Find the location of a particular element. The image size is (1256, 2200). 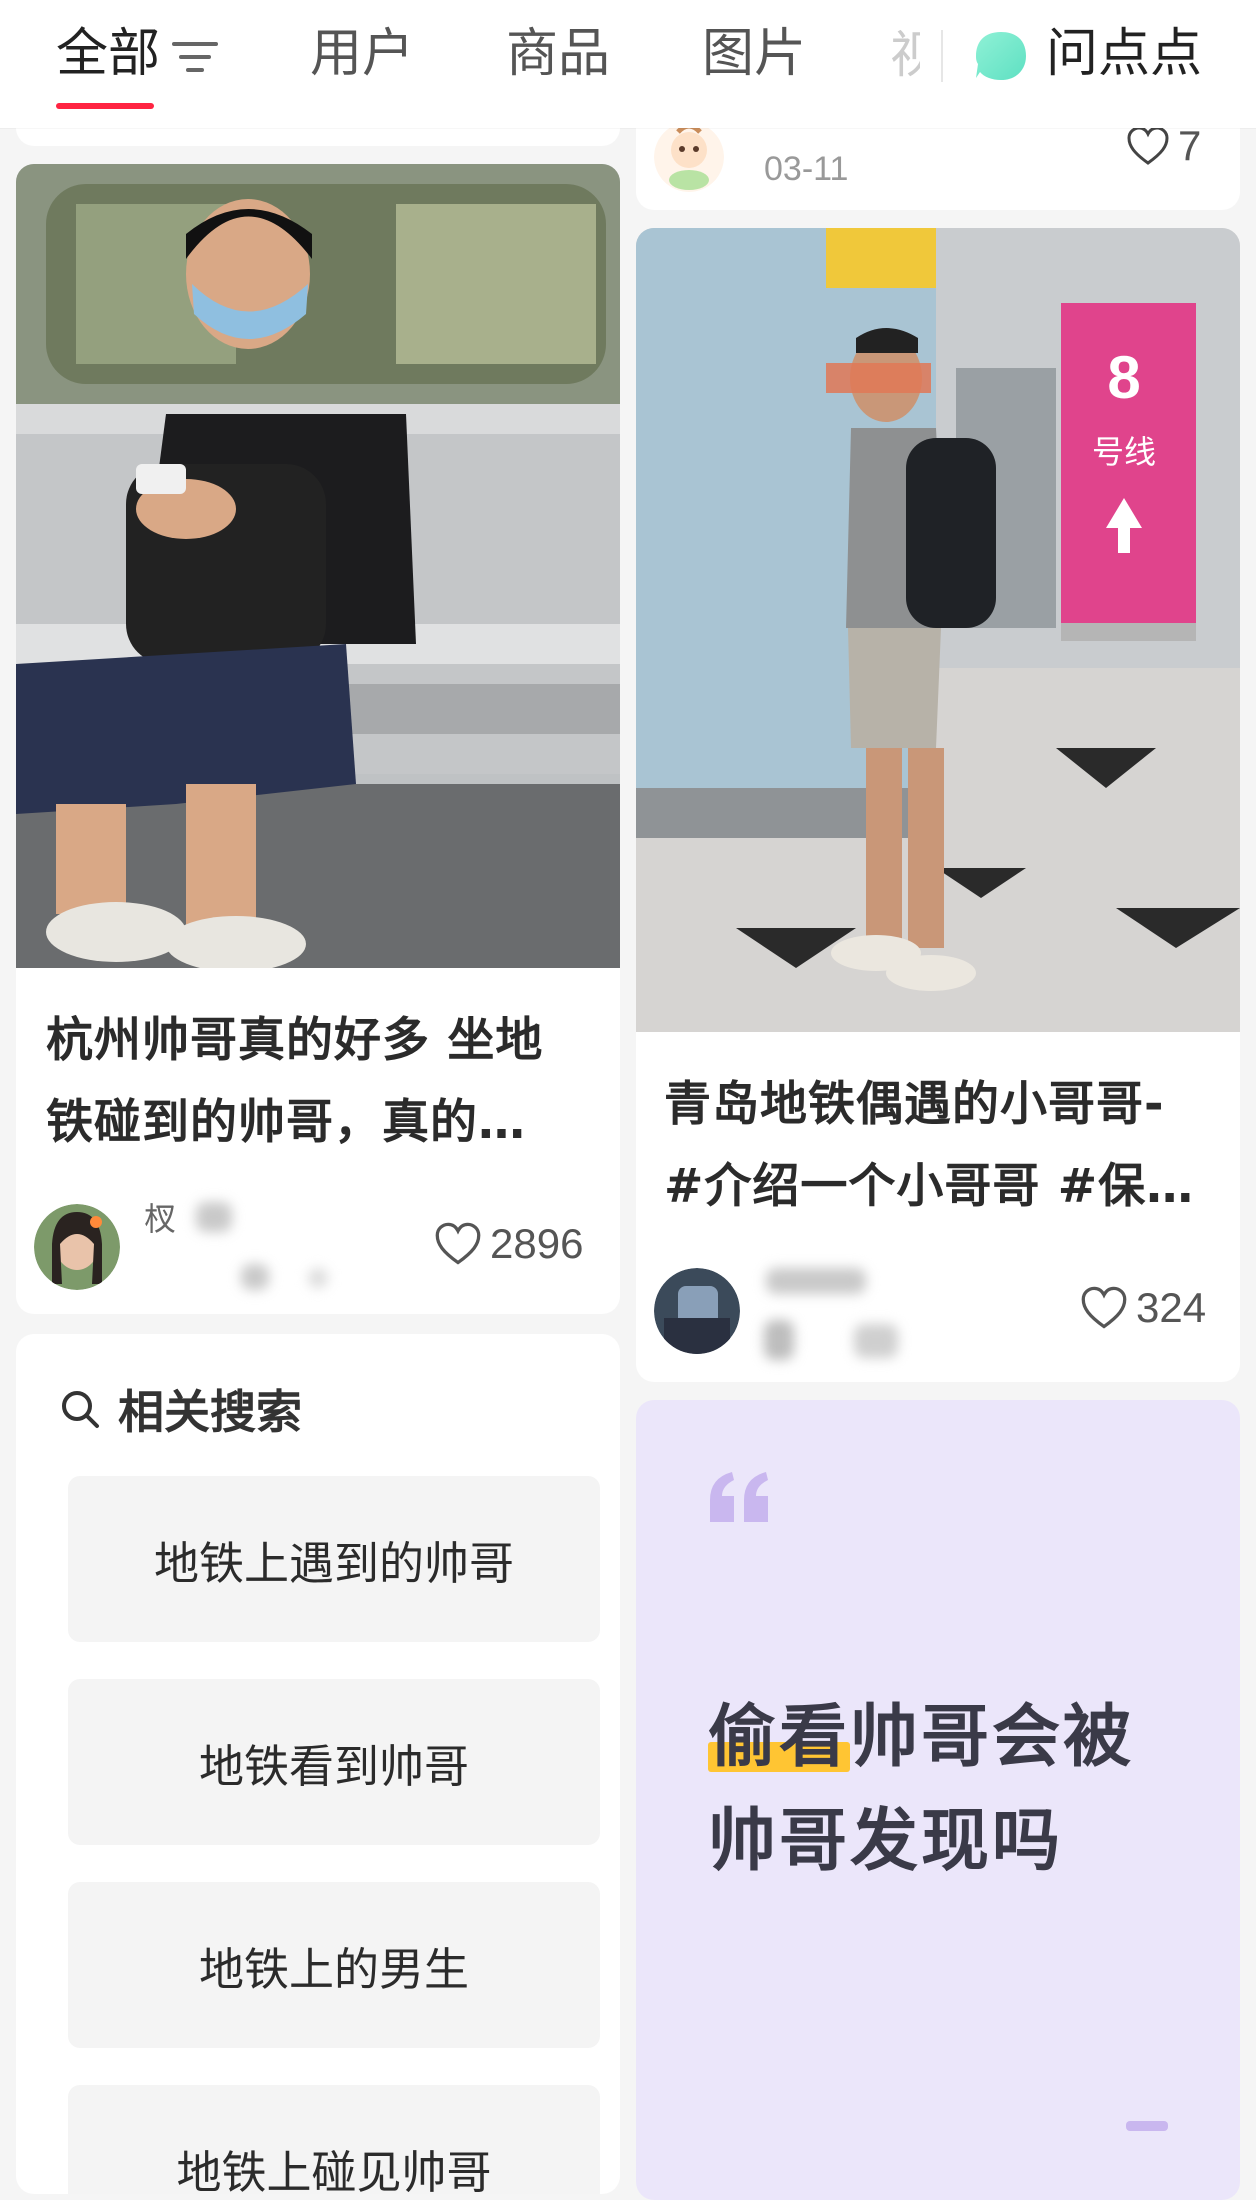

search-icon is located at coordinates (80, 1409).